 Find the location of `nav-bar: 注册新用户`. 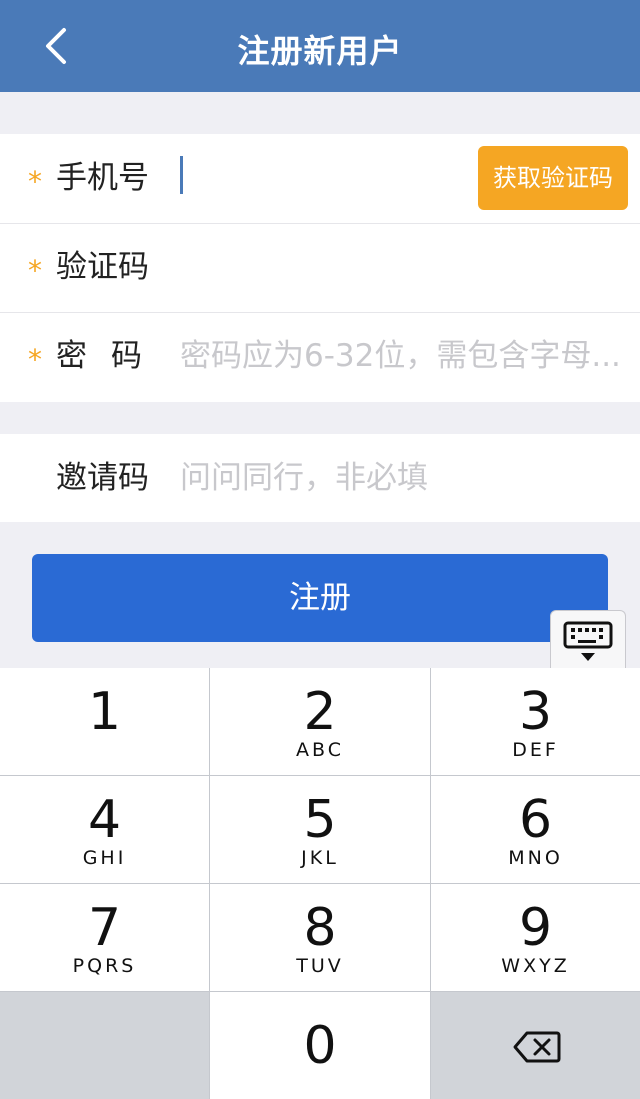

nav-bar: 注册新用户 is located at coordinates (320, 46).